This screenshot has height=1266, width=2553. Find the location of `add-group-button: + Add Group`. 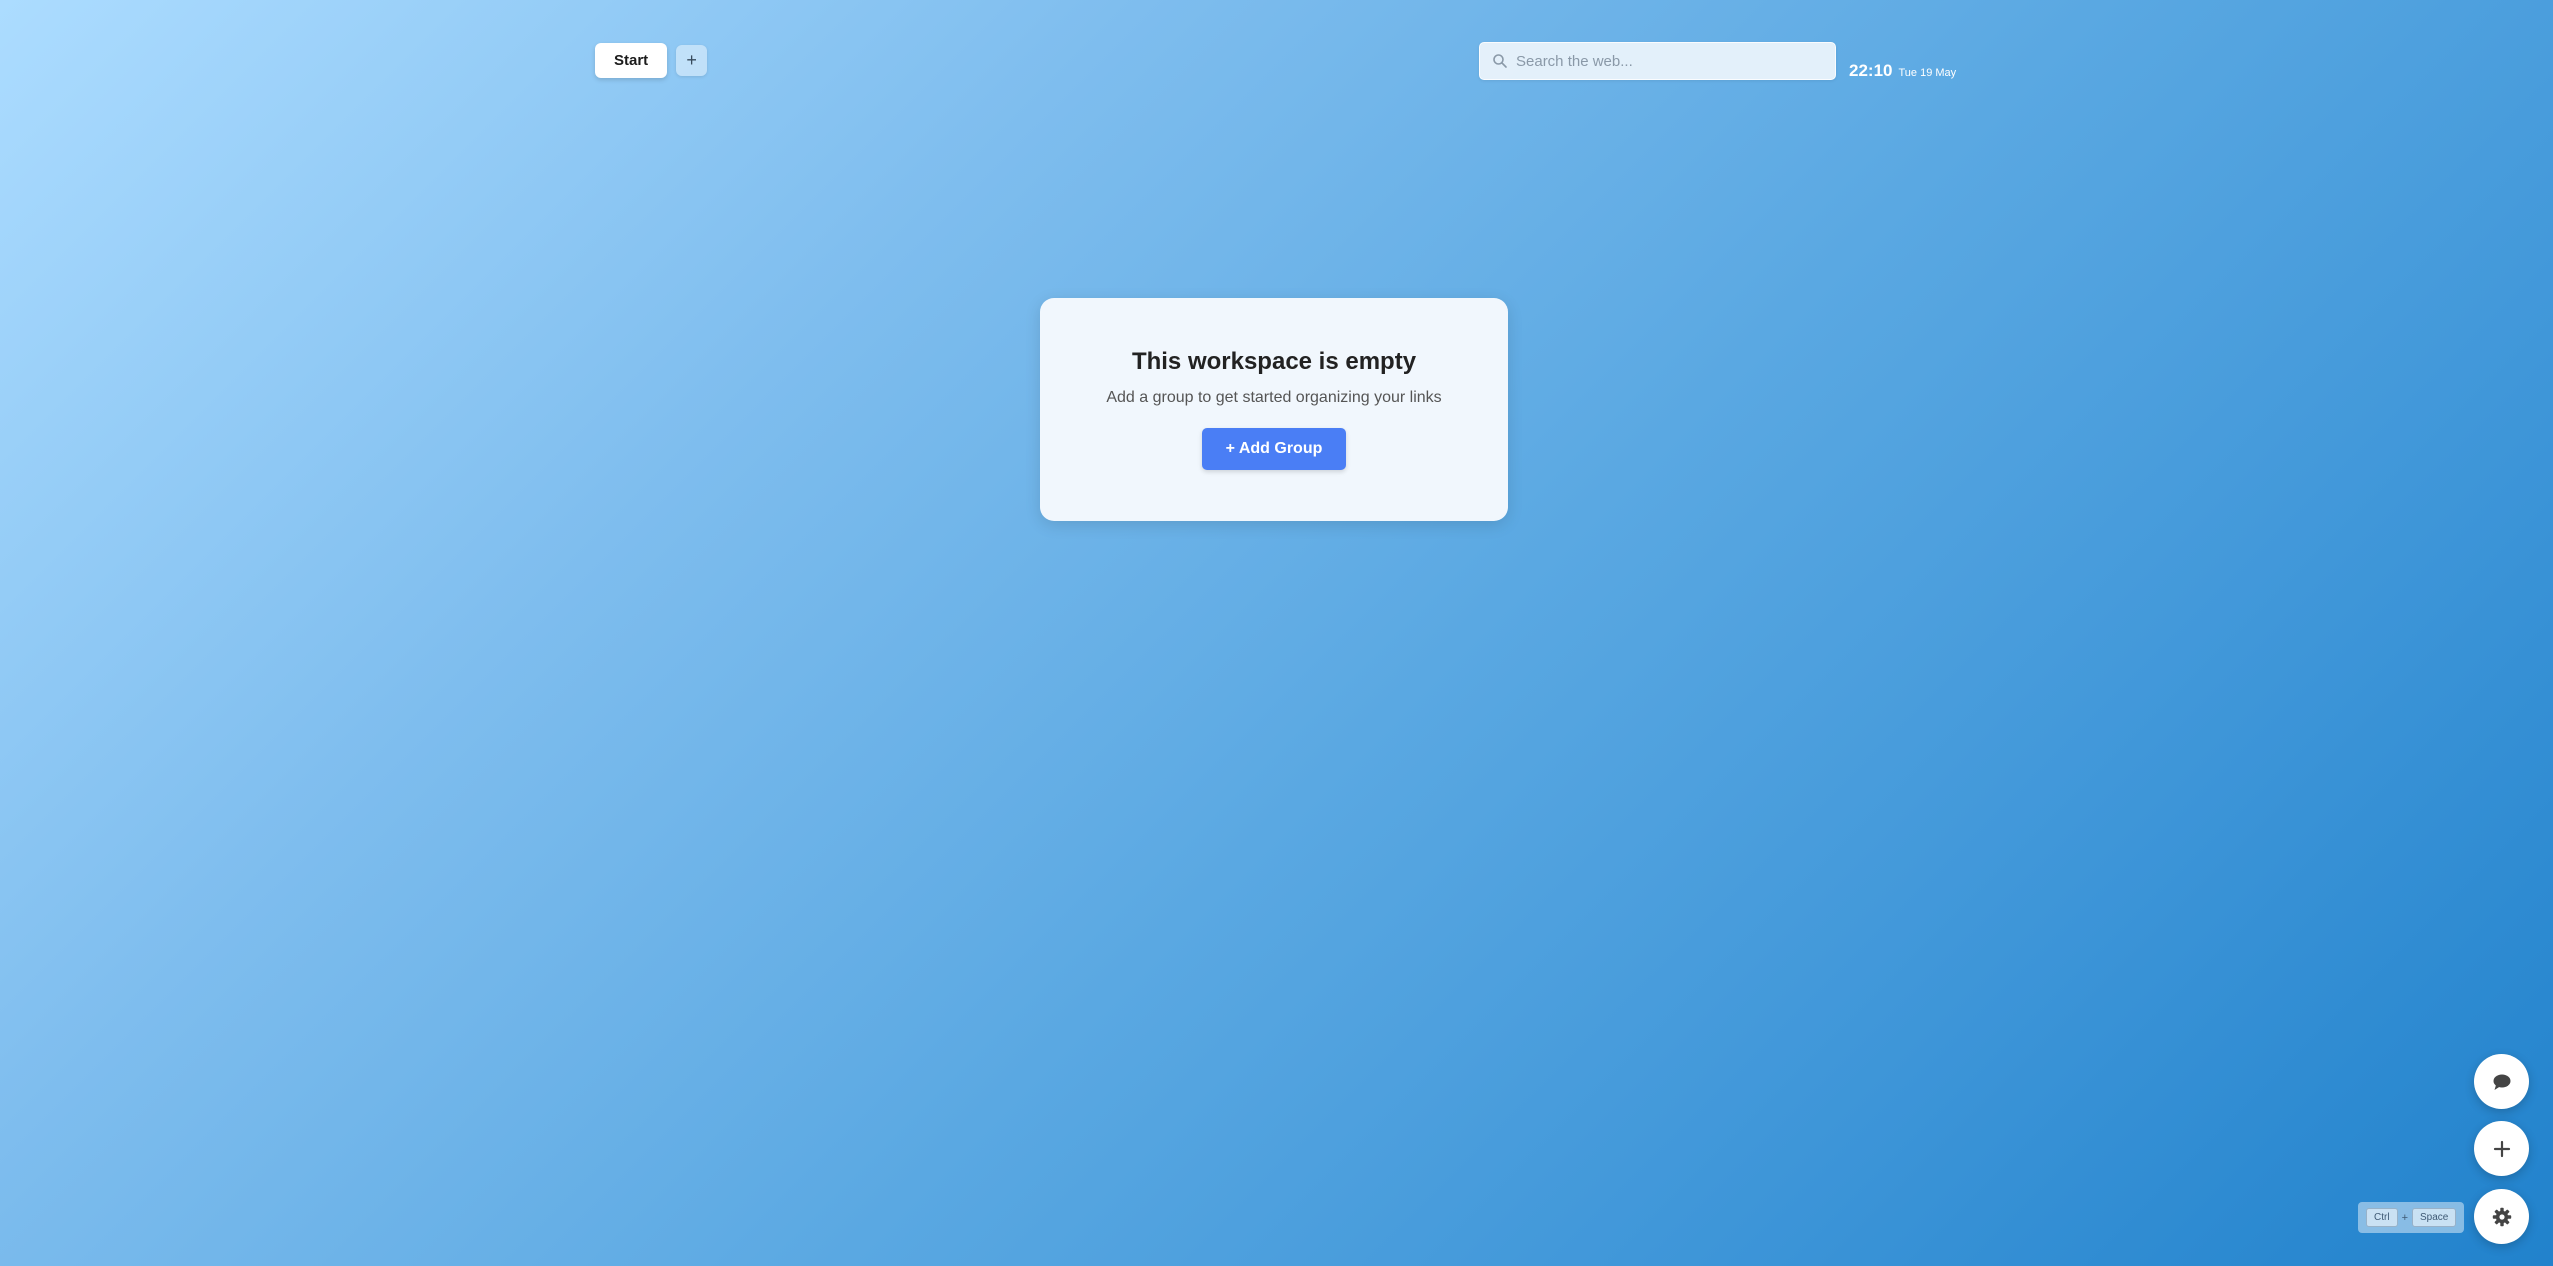

add-group-button: + Add Group is located at coordinates (1274, 449).